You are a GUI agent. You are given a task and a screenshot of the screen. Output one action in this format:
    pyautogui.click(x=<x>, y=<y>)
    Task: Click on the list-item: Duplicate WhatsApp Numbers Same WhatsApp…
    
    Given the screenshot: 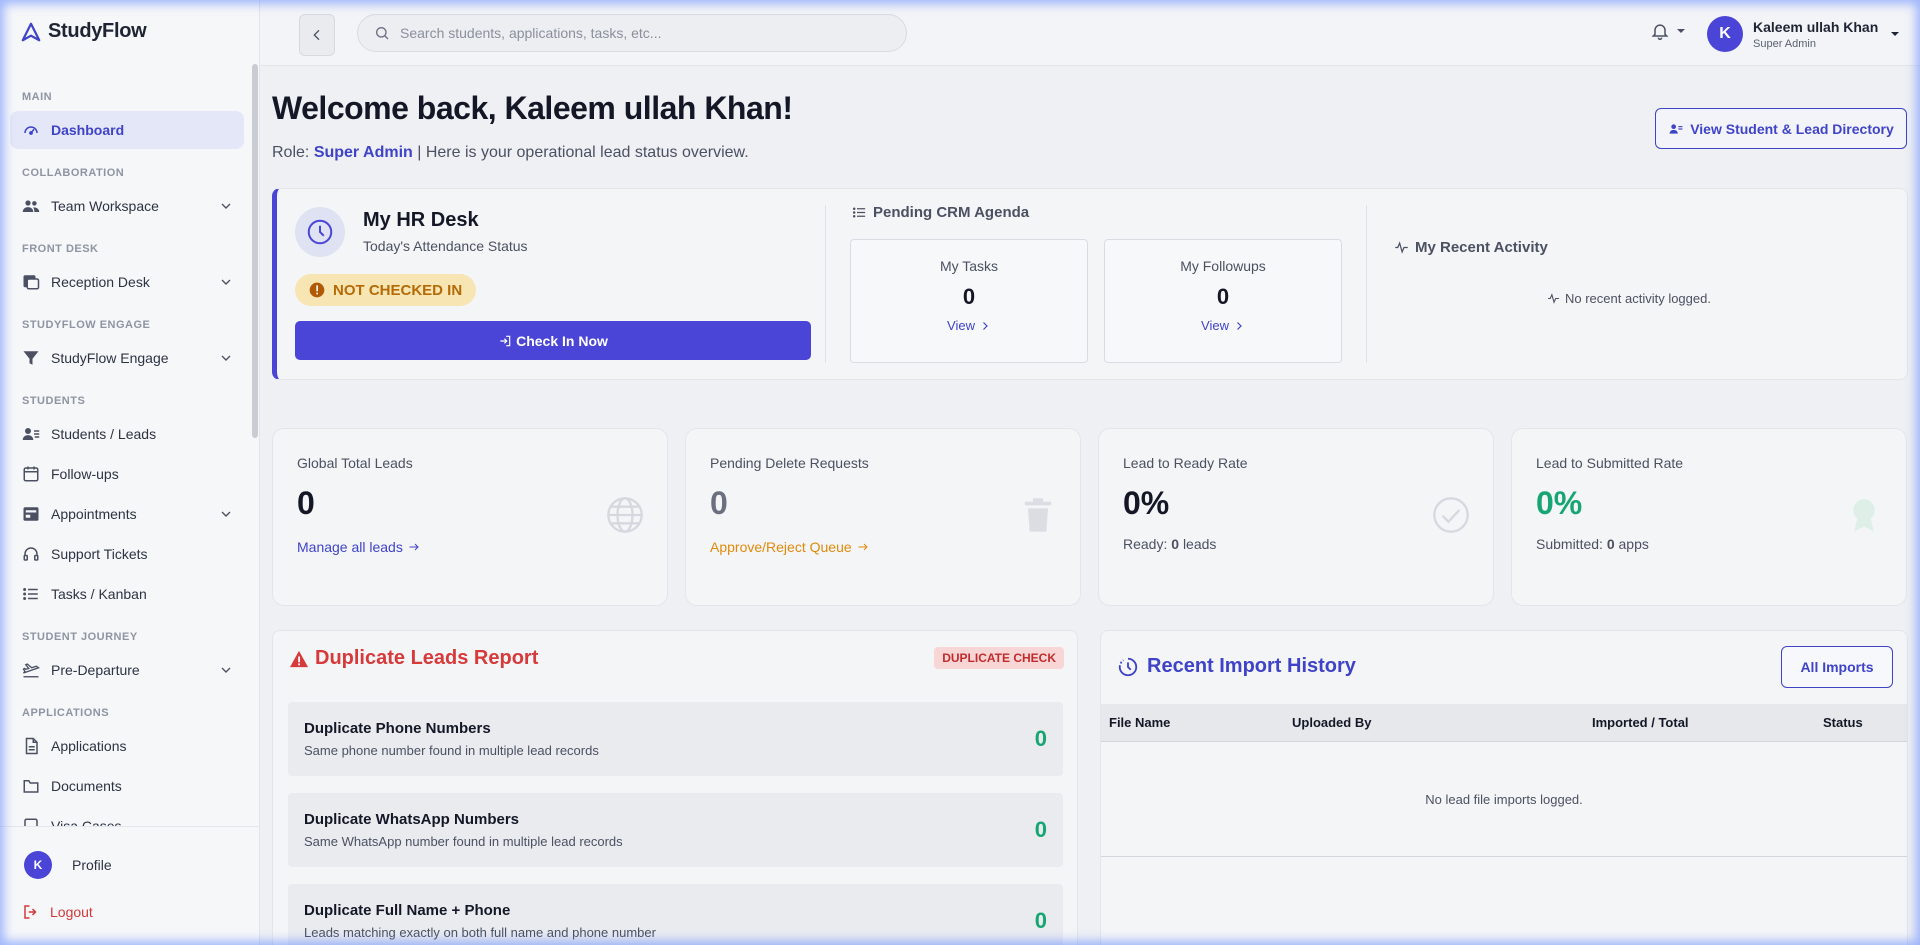 What is the action you would take?
    pyautogui.click(x=675, y=830)
    